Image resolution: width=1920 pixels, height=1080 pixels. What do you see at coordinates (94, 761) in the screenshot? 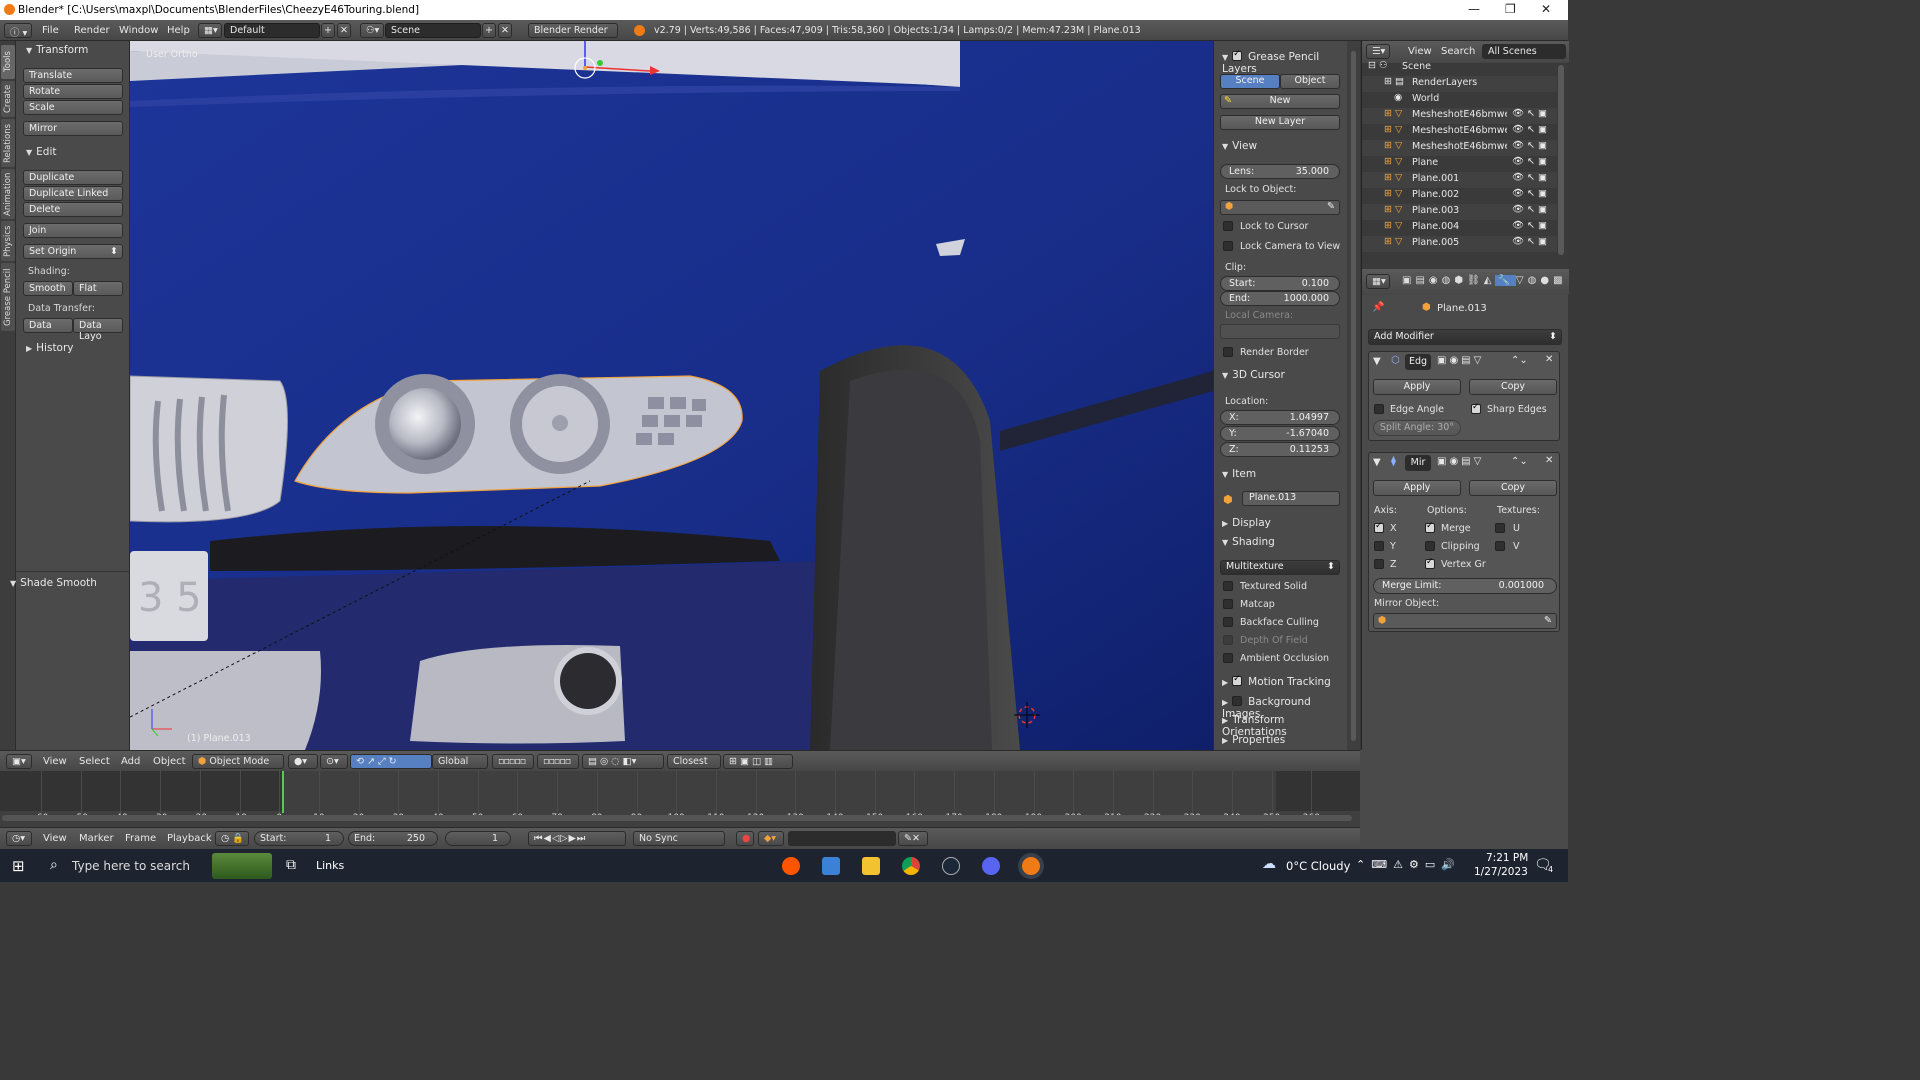
I see `viewport-select-menu: Select` at bounding box center [94, 761].